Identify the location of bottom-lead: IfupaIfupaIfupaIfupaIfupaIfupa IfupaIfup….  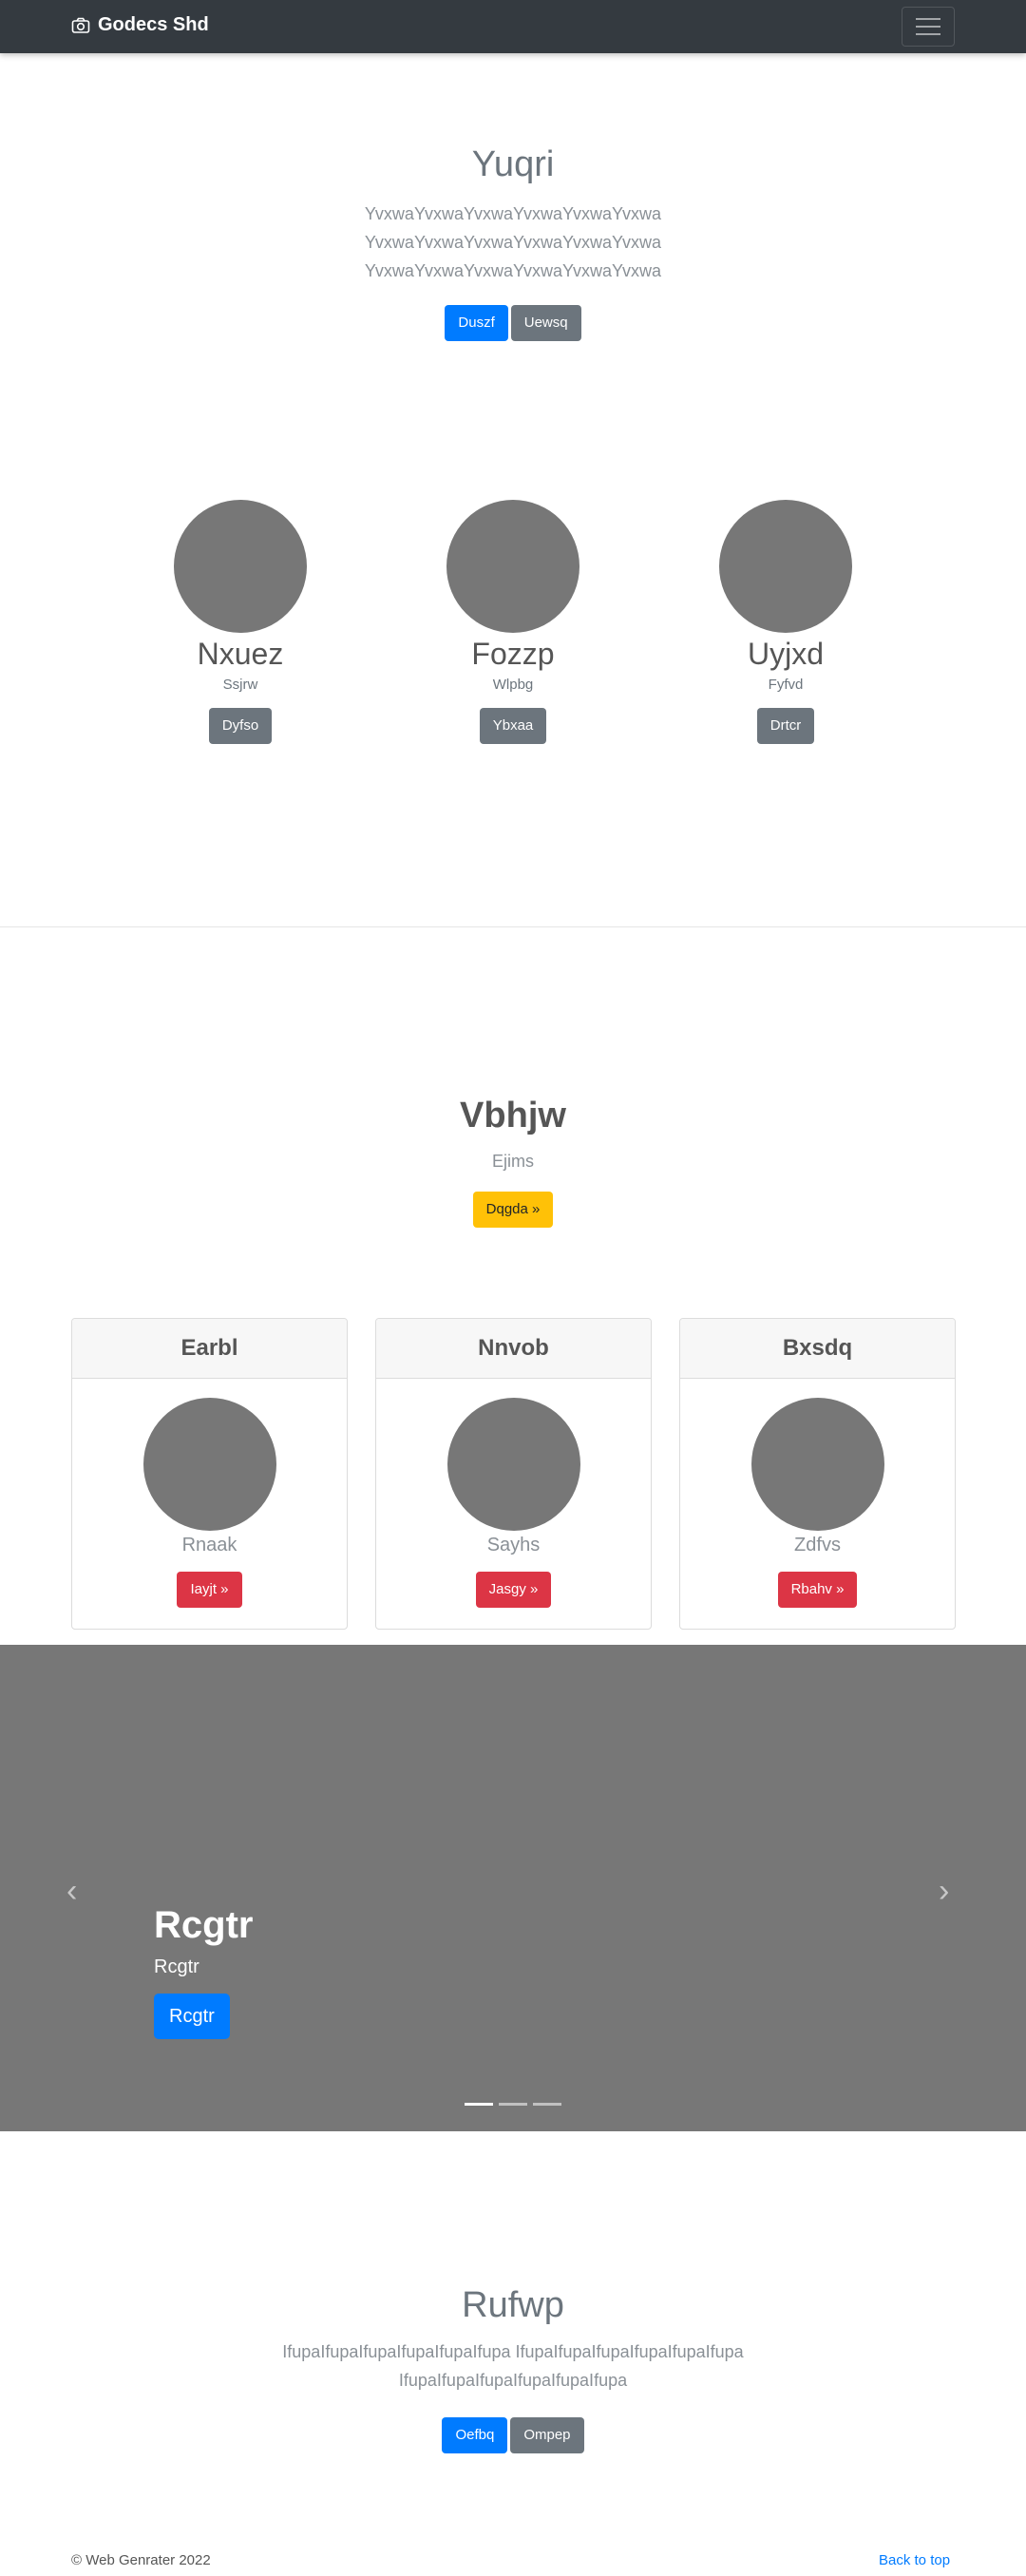
(513, 2366).